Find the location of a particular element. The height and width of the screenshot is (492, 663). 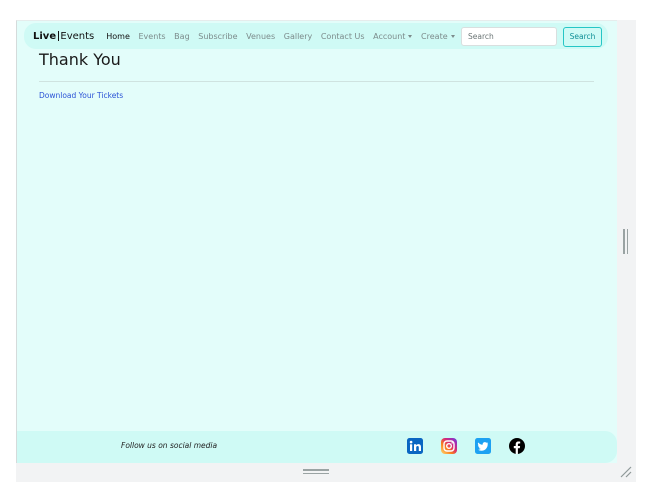

footer-social-text: Follow us on social media is located at coordinates (169, 445).